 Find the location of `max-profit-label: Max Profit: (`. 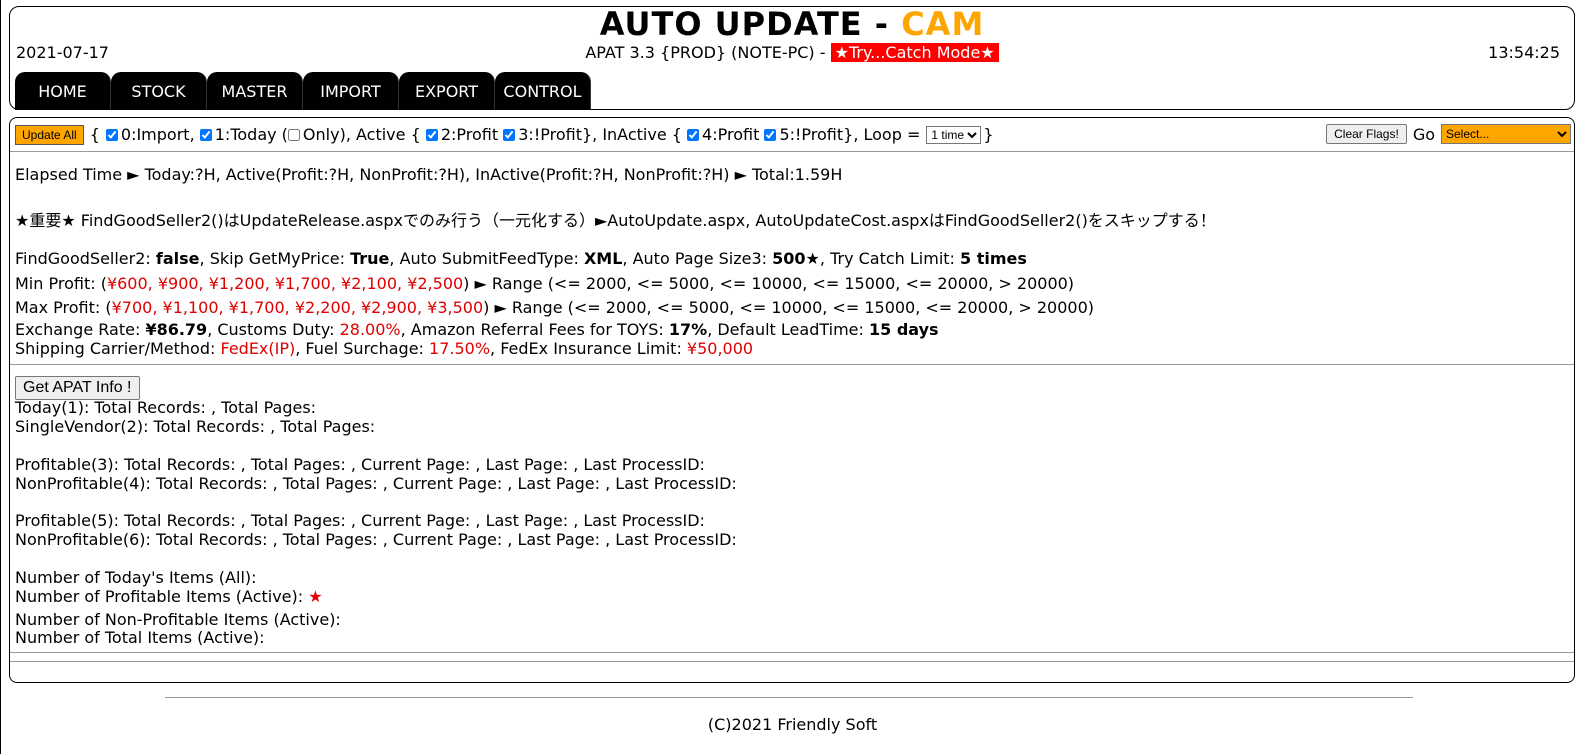

max-profit-label: Max Profit: ( is located at coordinates (63, 307).